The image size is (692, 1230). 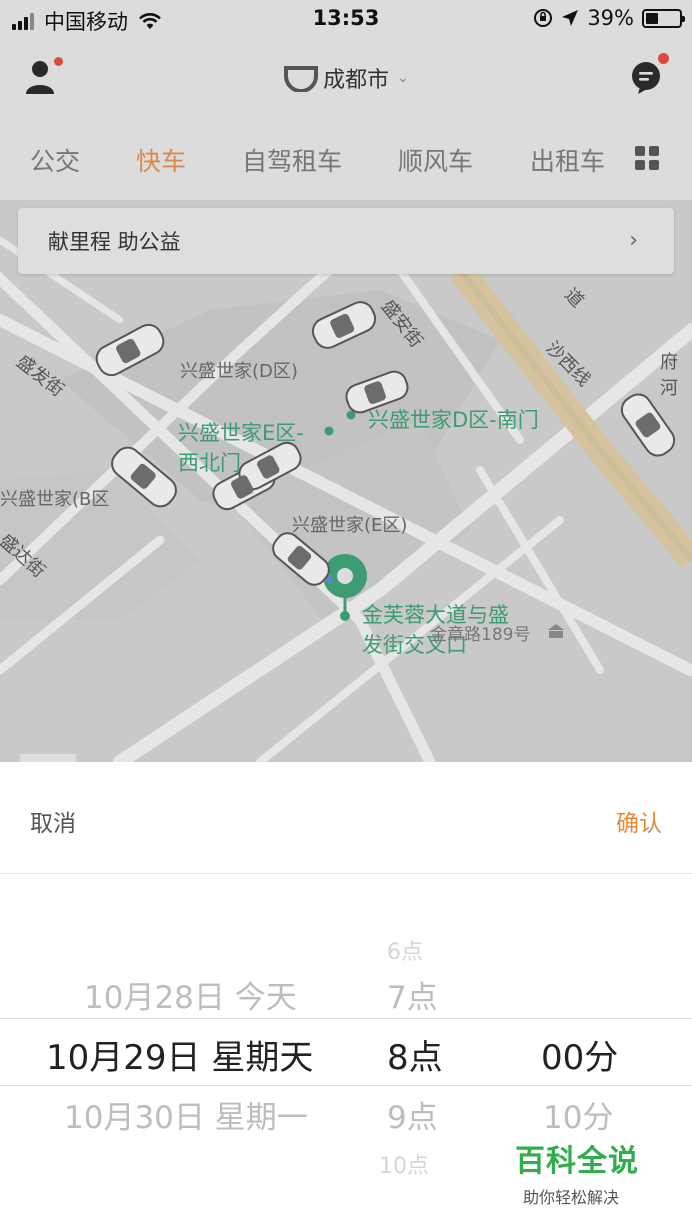 What do you see at coordinates (186, 1114) in the screenshot?
I see `day-option-next: 10月30日 星期一` at bounding box center [186, 1114].